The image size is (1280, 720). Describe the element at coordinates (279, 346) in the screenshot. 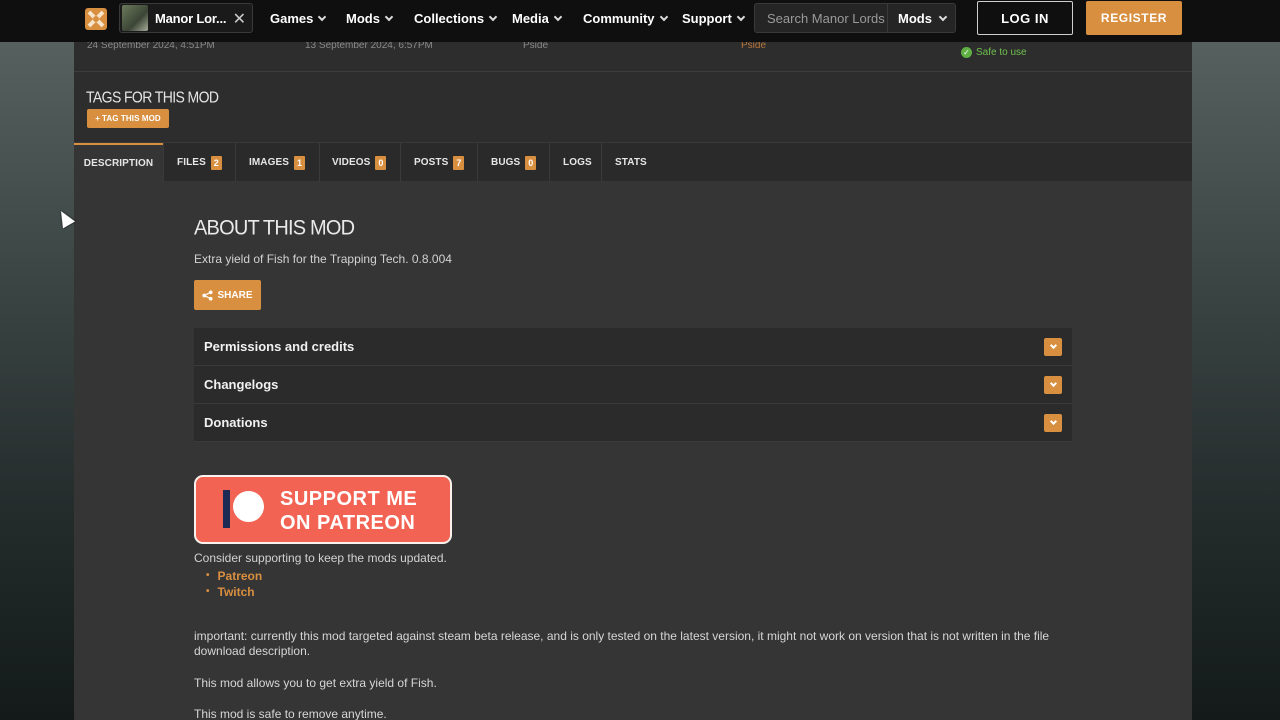

I see `accordion-label: Permissions and credits` at that location.